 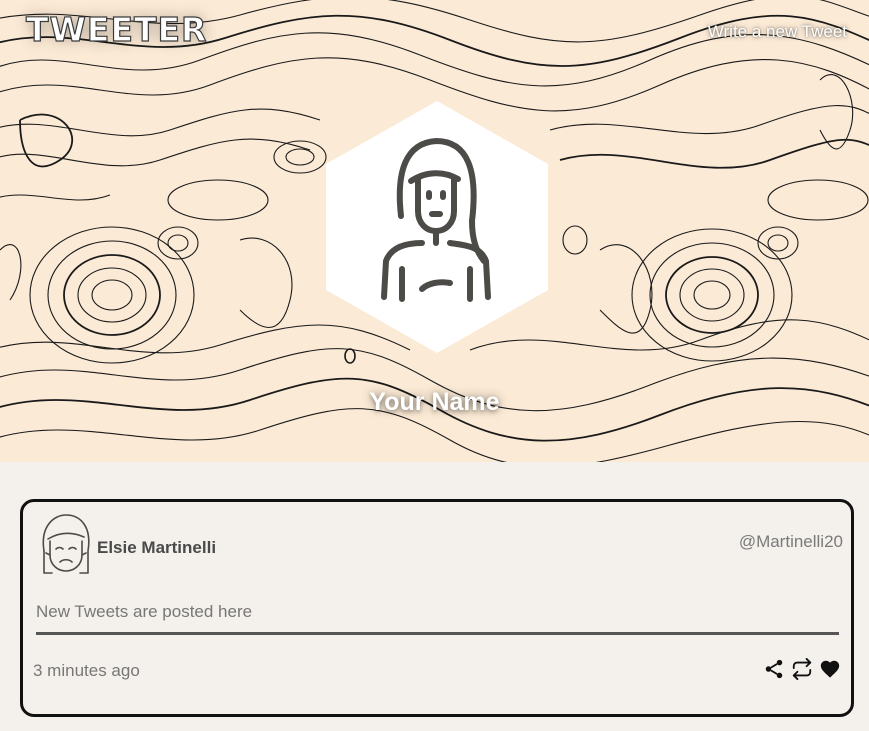 What do you see at coordinates (157, 547) in the screenshot?
I see `tweet-author-name: Elsie Martinelli` at bounding box center [157, 547].